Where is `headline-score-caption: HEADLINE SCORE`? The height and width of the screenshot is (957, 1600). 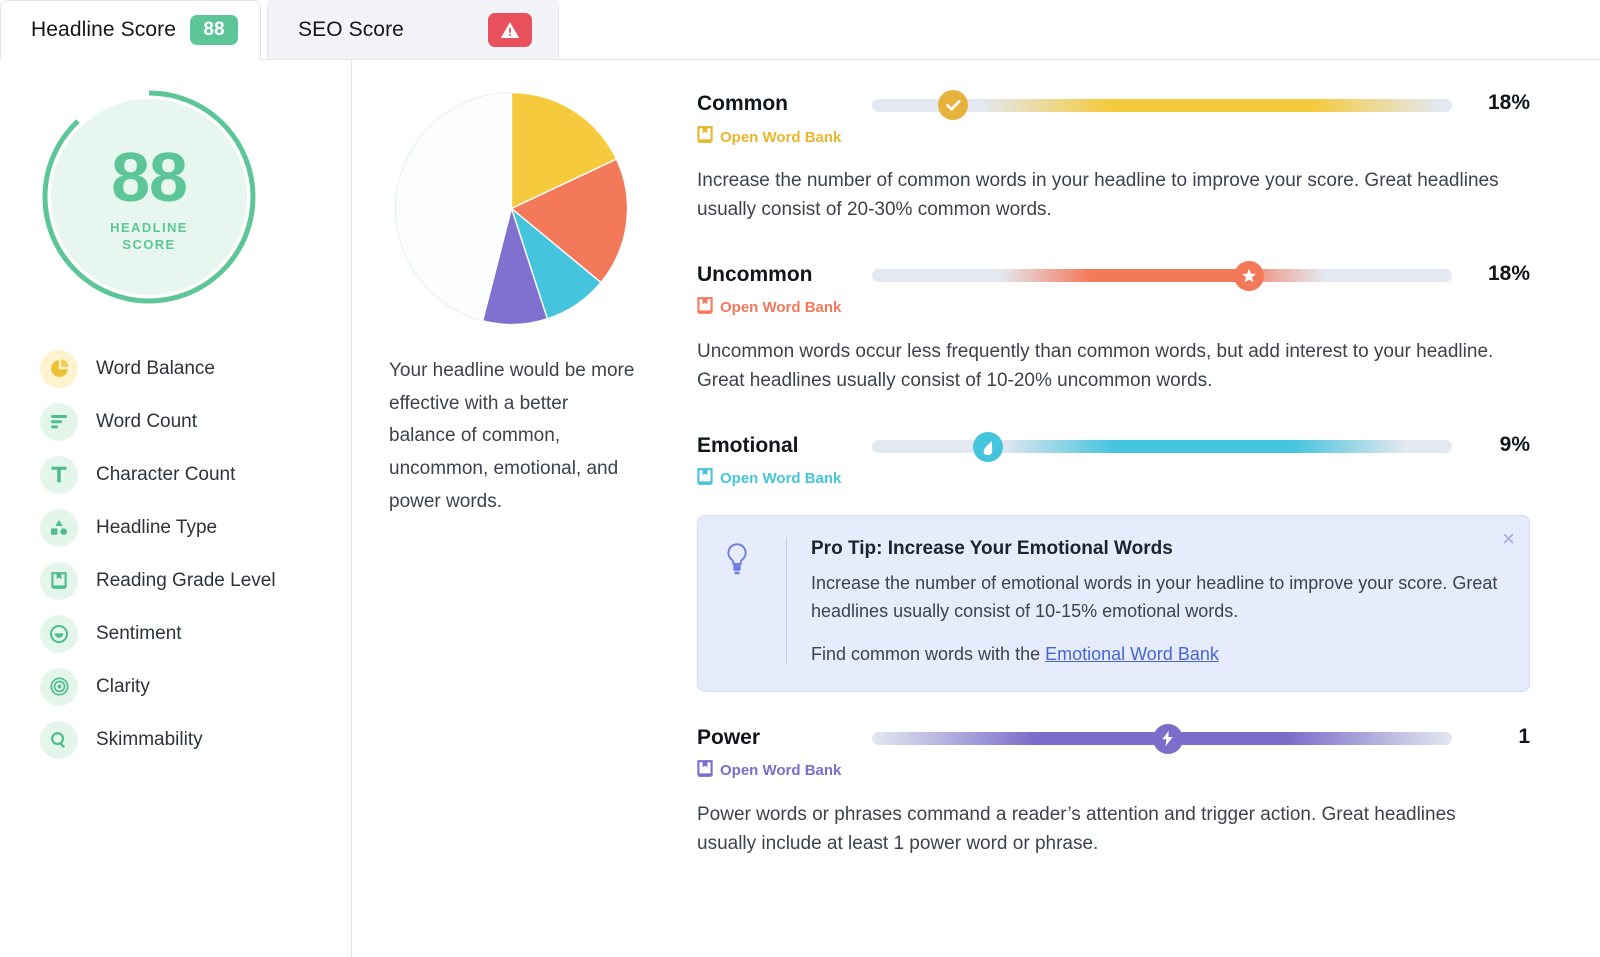 headline-score-caption: HEADLINE SCORE is located at coordinates (149, 237).